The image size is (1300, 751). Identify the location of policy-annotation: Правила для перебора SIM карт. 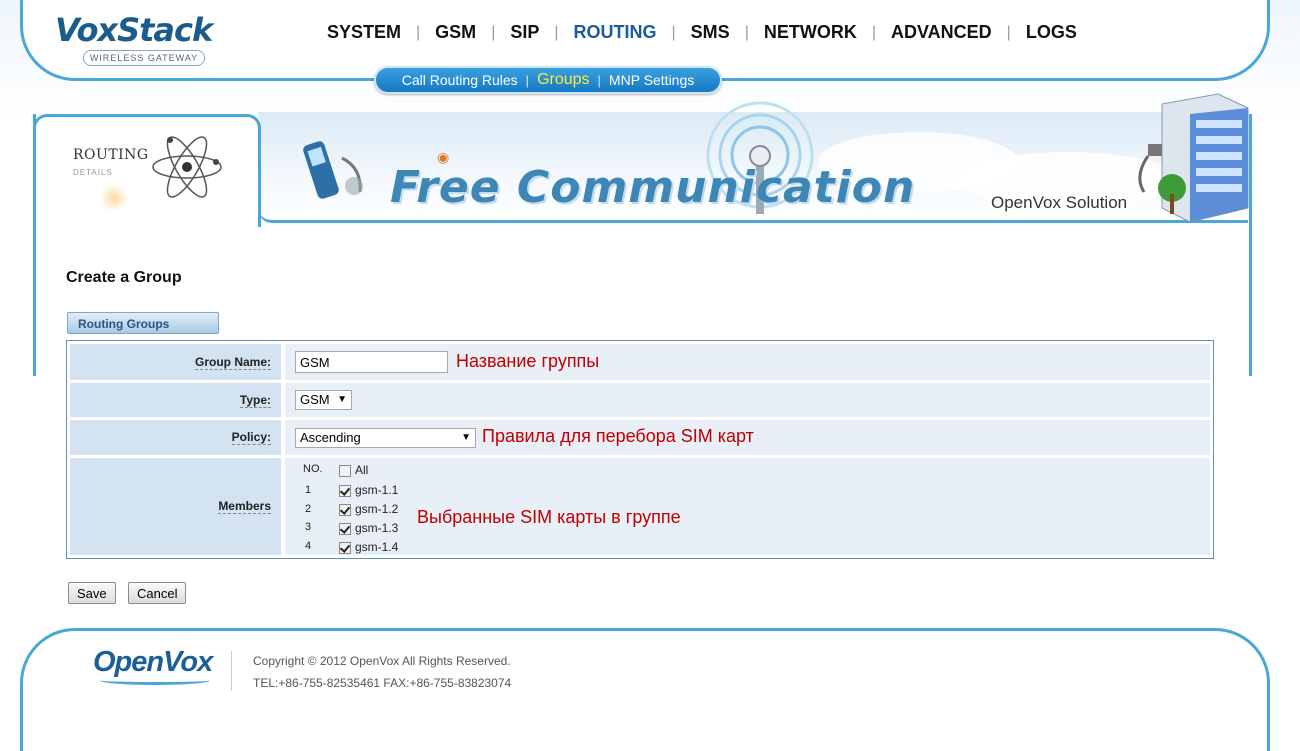
(618, 436).